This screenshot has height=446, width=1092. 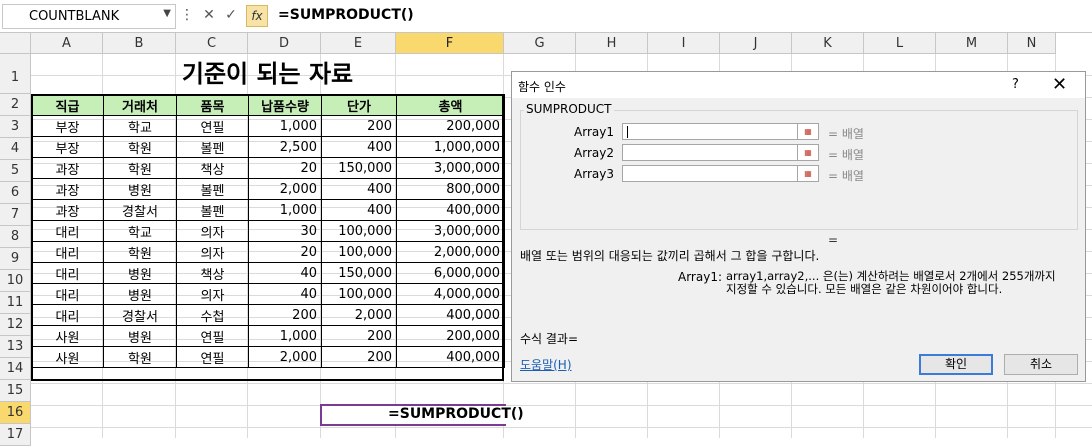 I want to click on column-header-f: F, so click(x=450, y=43).